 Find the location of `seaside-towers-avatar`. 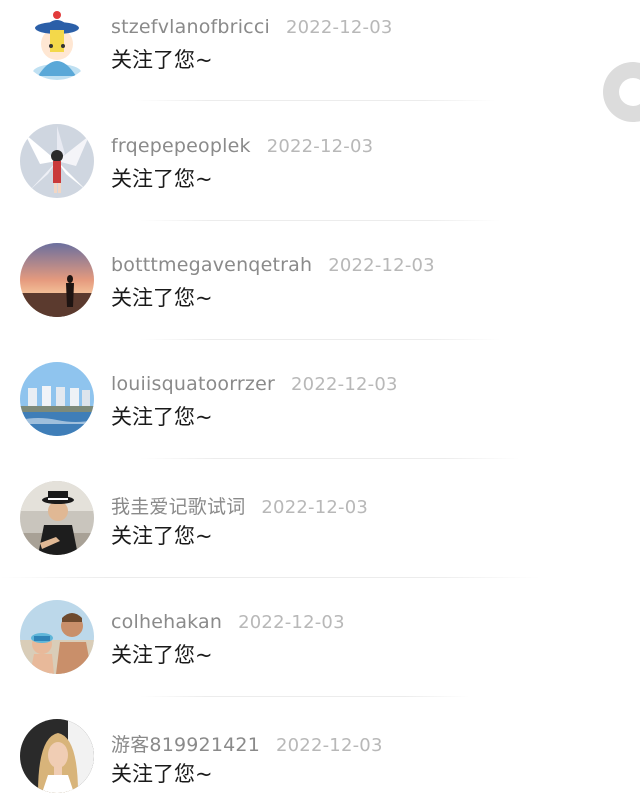

seaside-towers-avatar is located at coordinates (57, 399).